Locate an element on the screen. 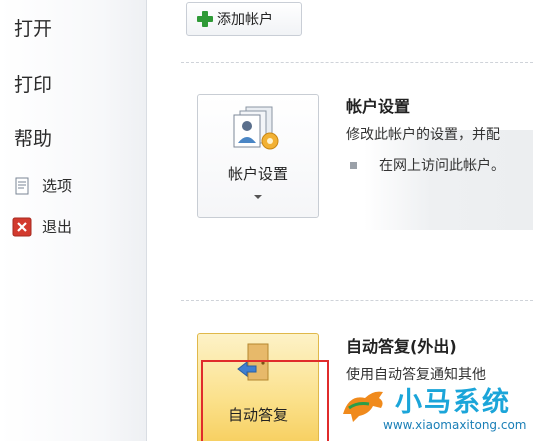 The image size is (533, 441). nav-exit: 退出 is located at coordinates (42, 226).